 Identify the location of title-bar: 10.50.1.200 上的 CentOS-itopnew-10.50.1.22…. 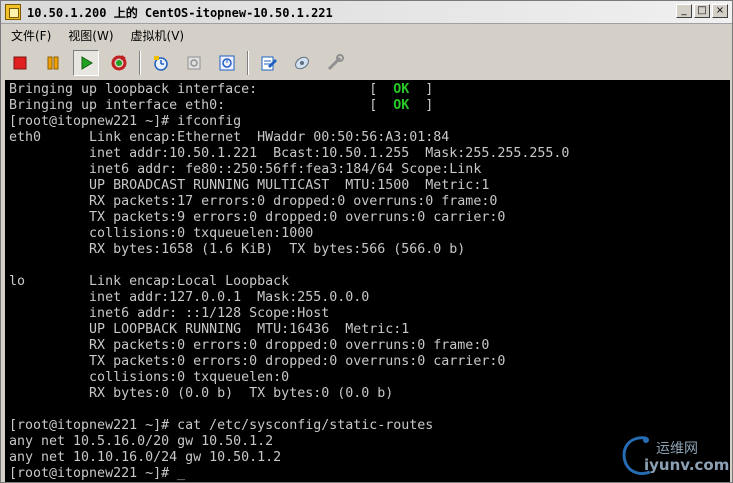
(366, 12).